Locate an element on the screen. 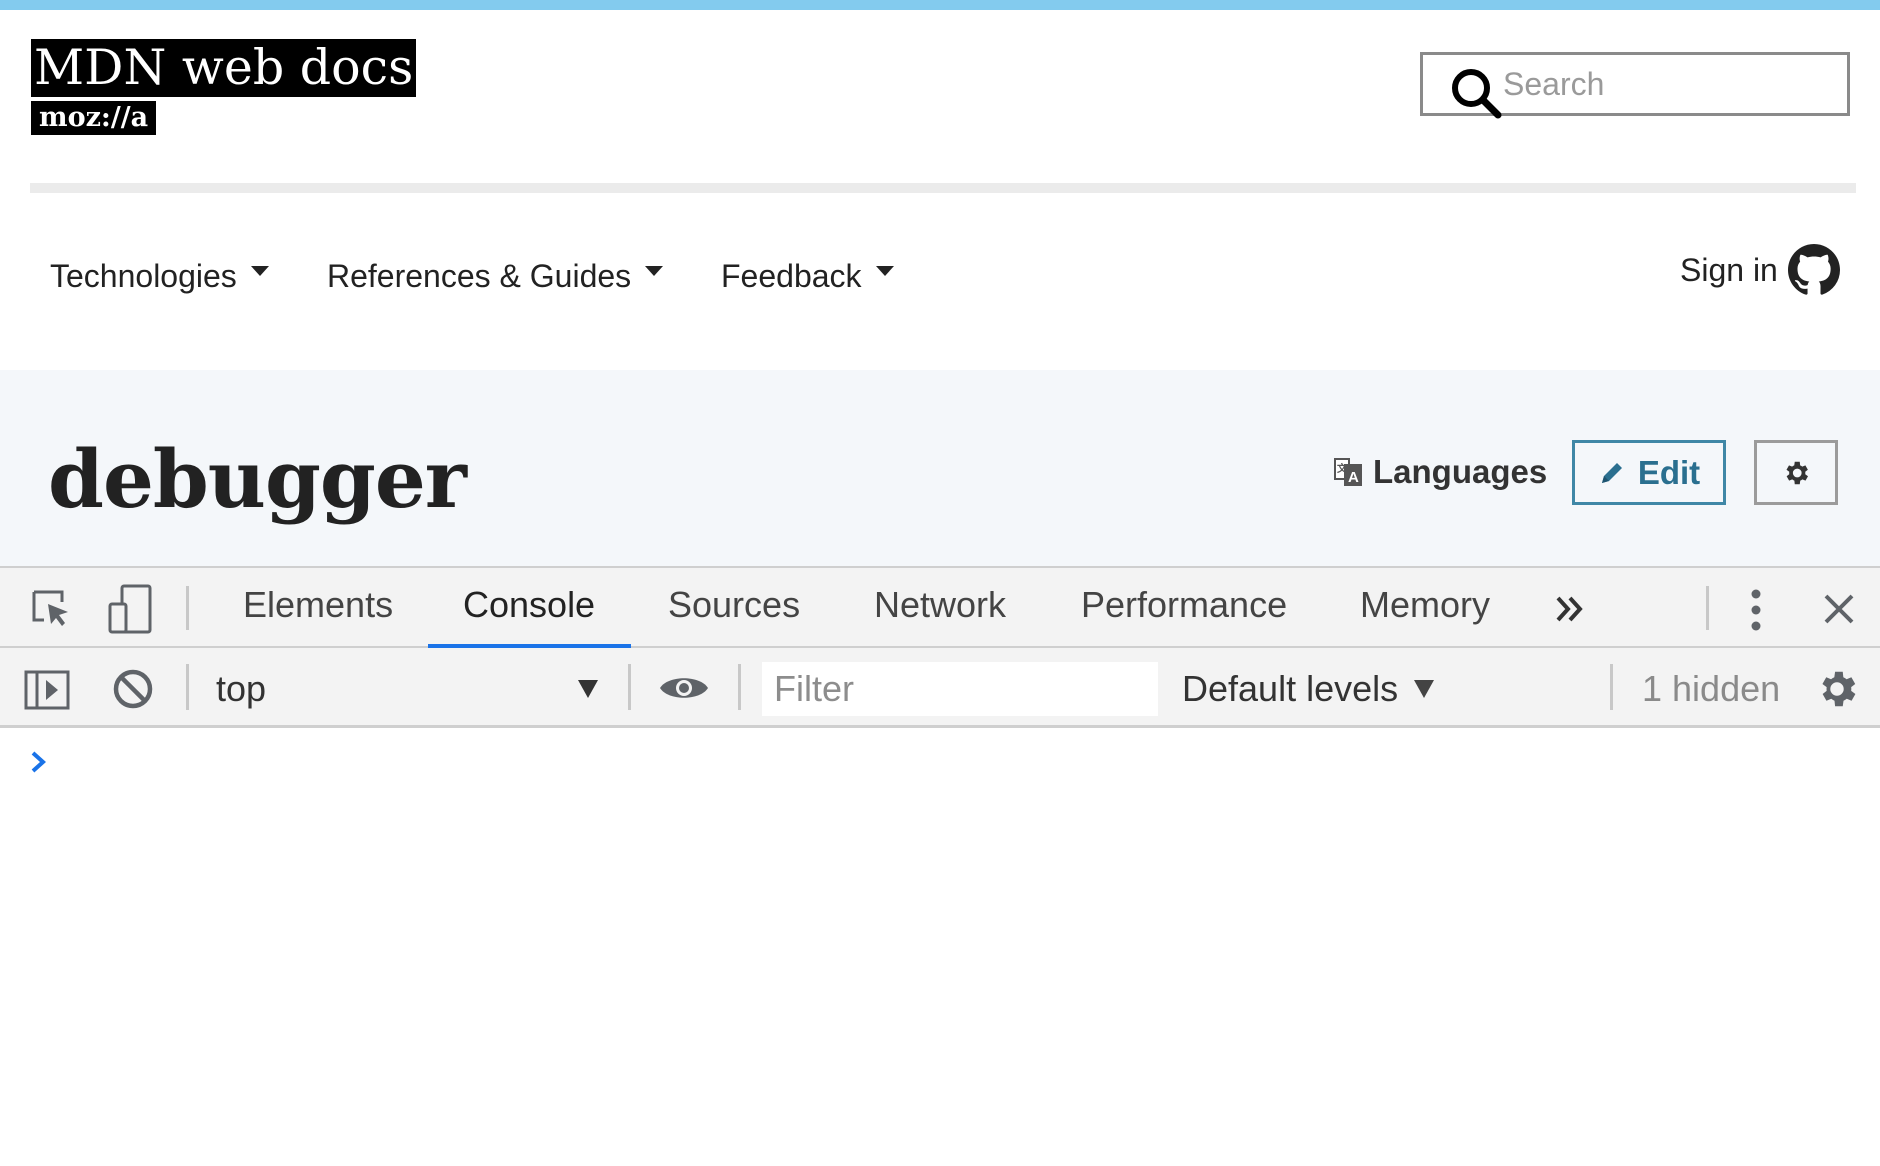  page-settings-button is located at coordinates (1796, 472).